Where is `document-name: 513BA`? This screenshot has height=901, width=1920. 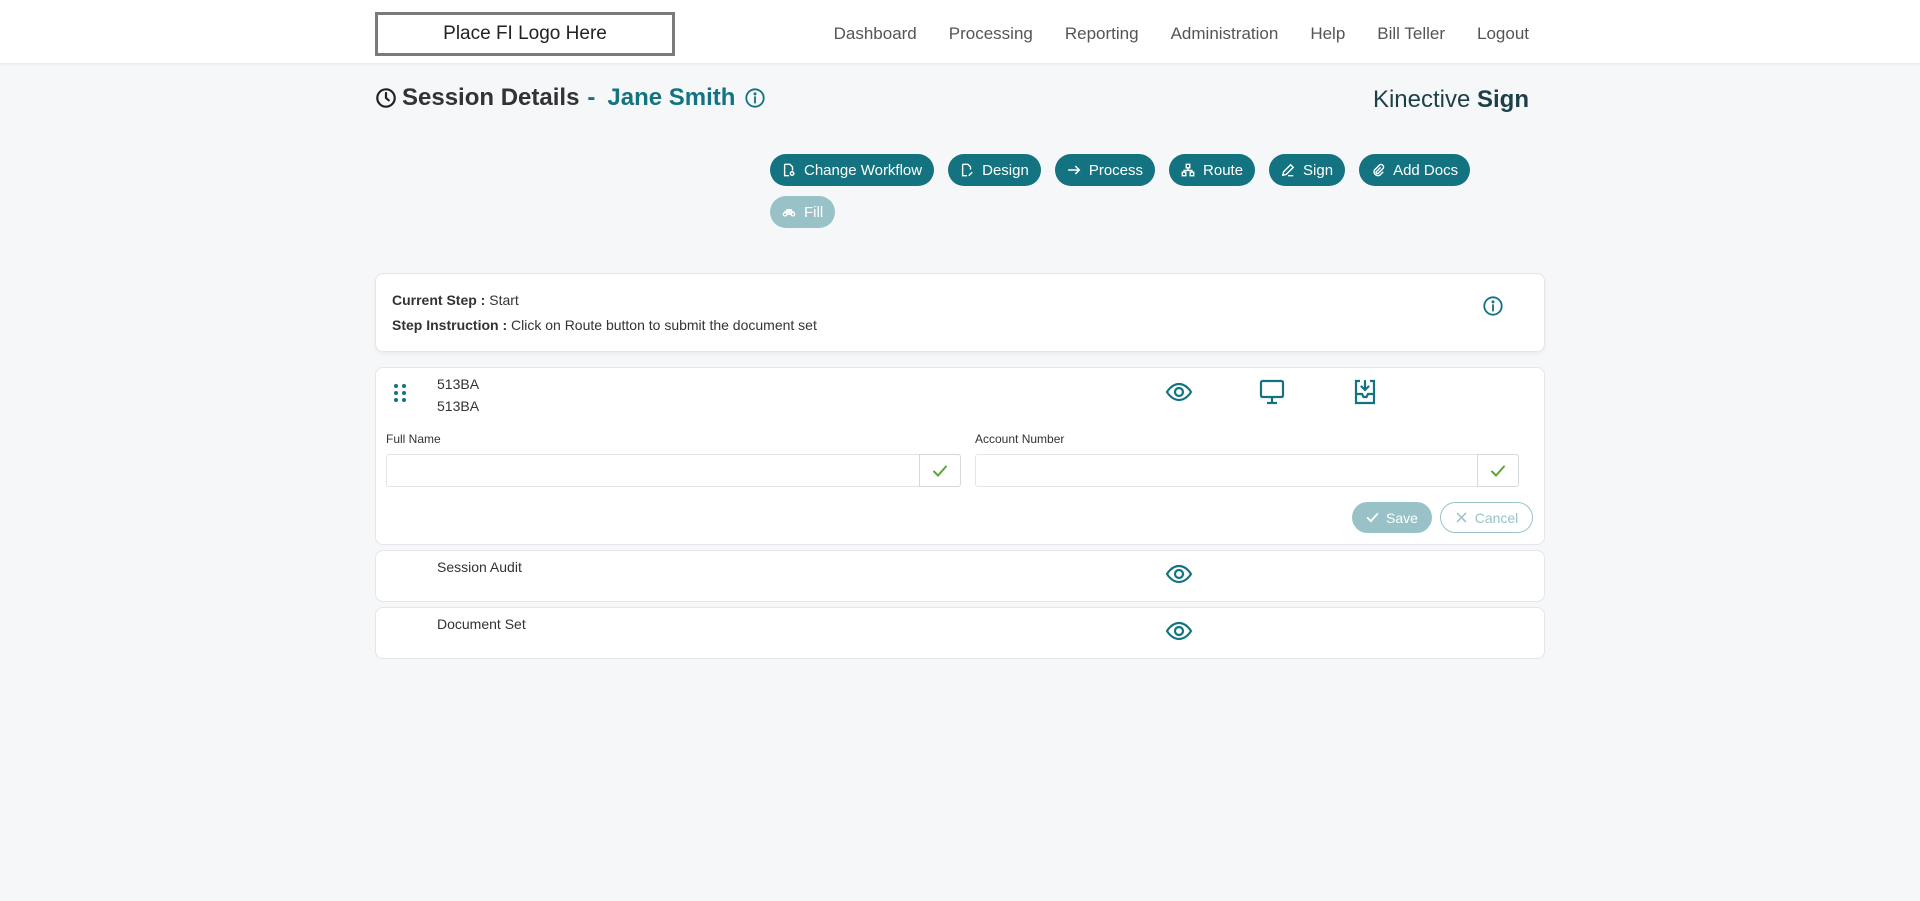
document-name: 513BA is located at coordinates (458, 384).